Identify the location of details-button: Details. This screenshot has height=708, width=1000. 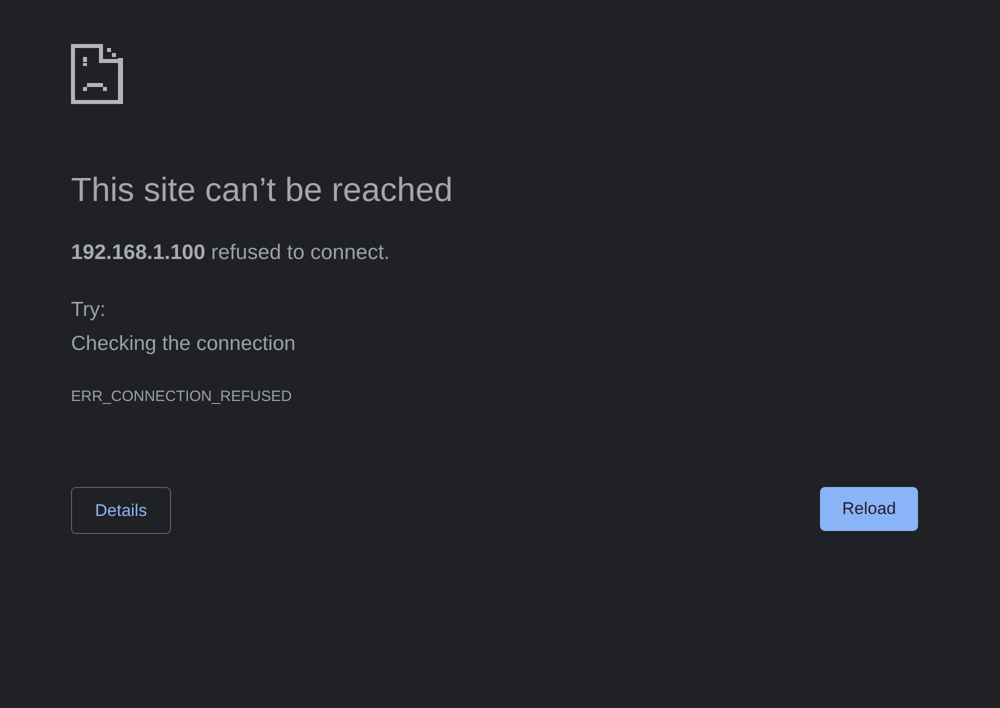
(121, 510).